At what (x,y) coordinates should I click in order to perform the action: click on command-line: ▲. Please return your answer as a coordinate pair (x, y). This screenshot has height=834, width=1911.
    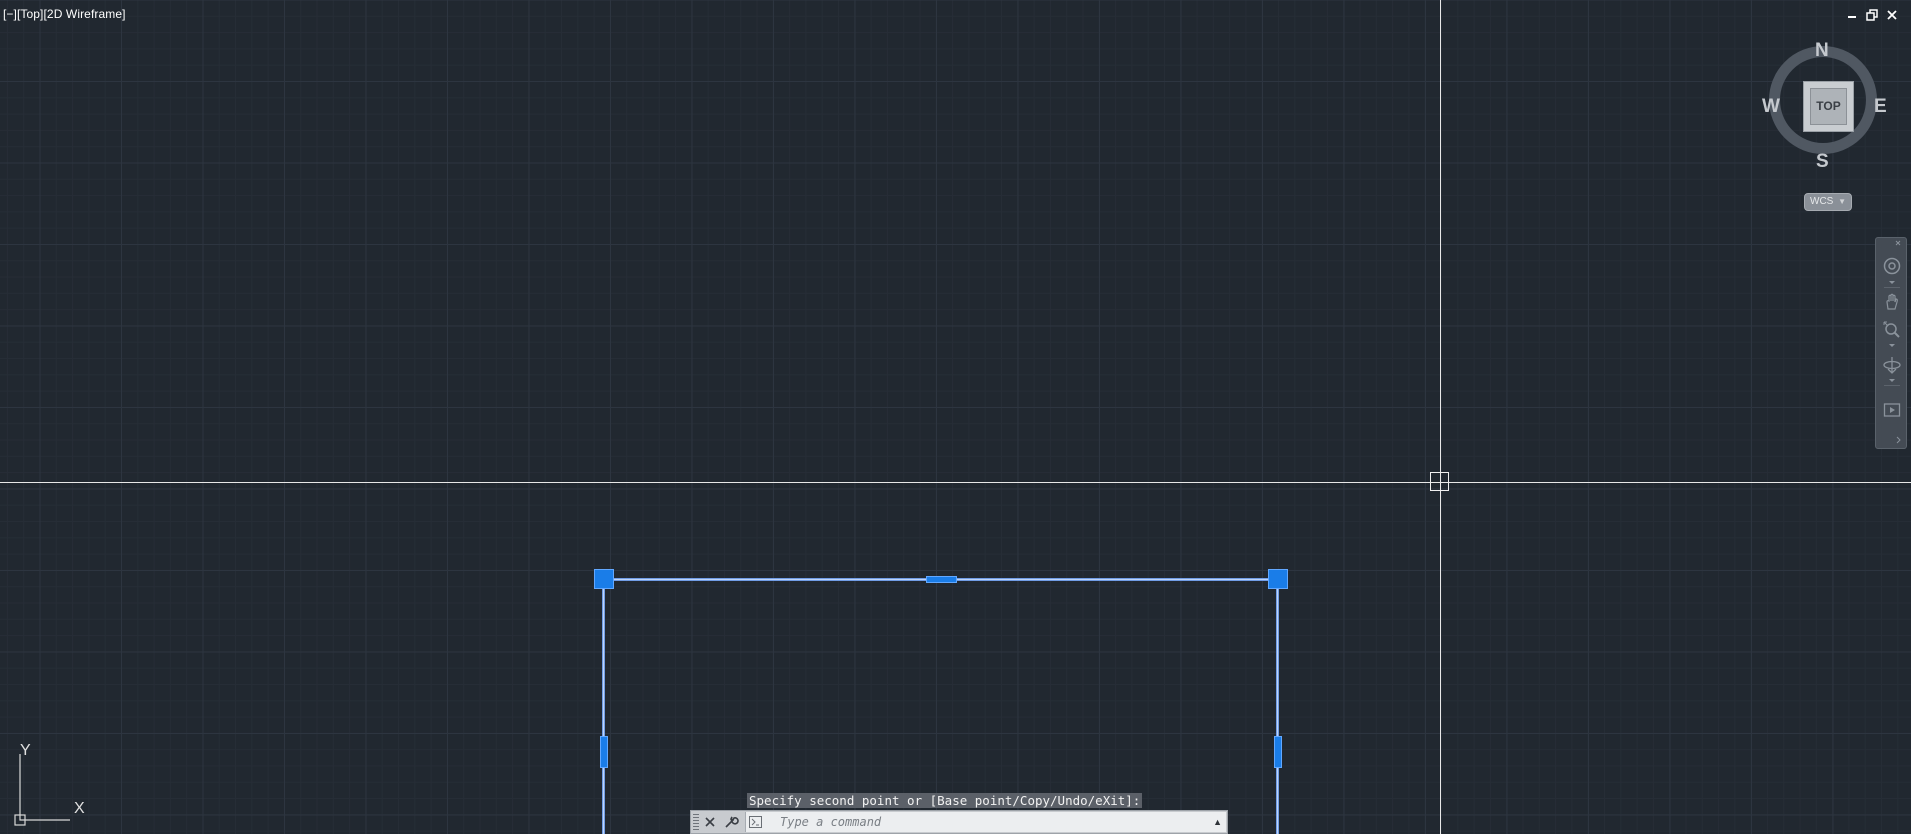
    Looking at the image, I should click on (959, 822).